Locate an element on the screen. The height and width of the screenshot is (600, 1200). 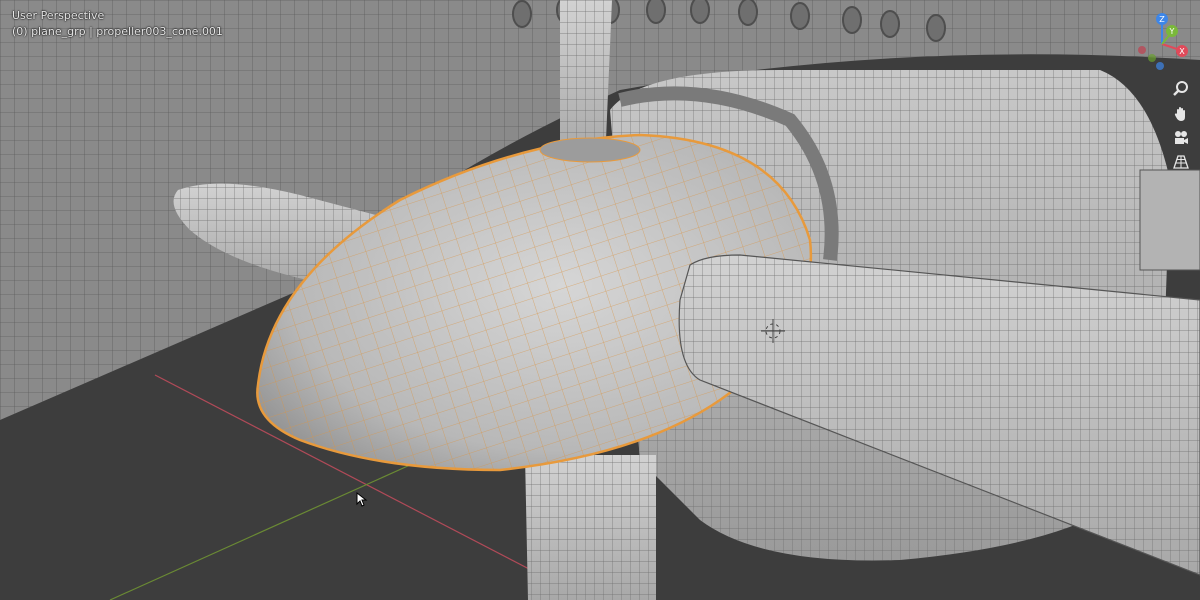
perspective-grid-icon is located at coordinates (1181, 162).